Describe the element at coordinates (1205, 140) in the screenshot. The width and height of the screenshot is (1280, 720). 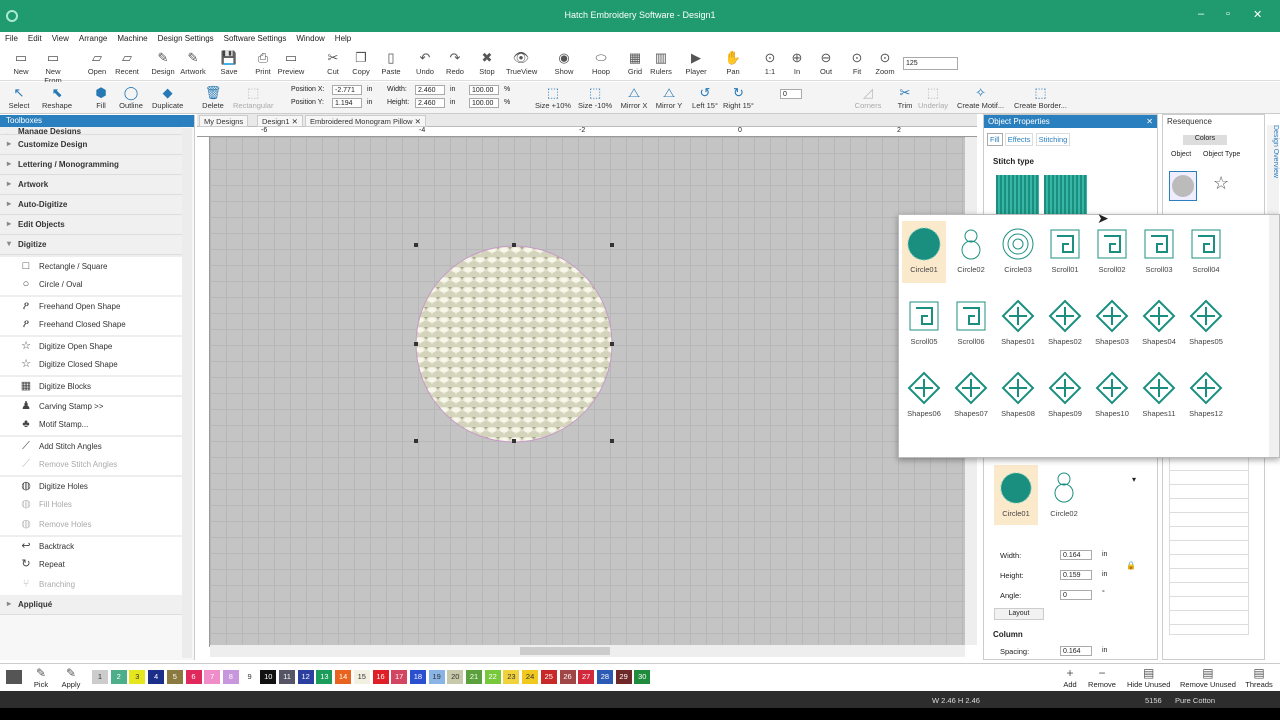
I see `colors-tab: Colors` at that location.